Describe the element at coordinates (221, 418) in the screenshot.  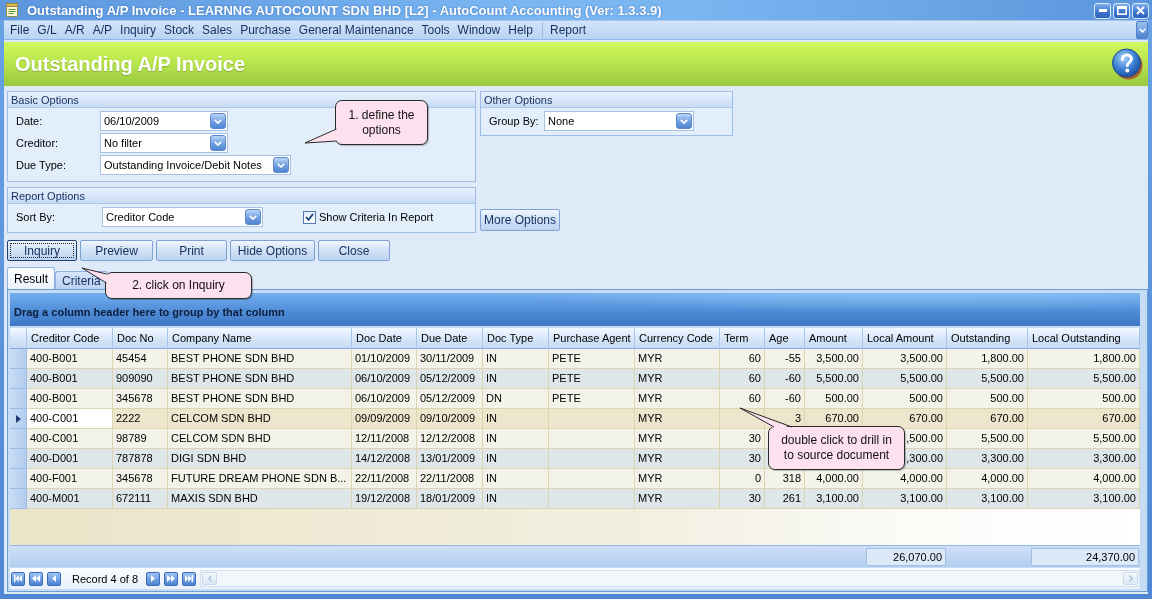
I see `table-cell: CELCOM SDN BHD` at that location.